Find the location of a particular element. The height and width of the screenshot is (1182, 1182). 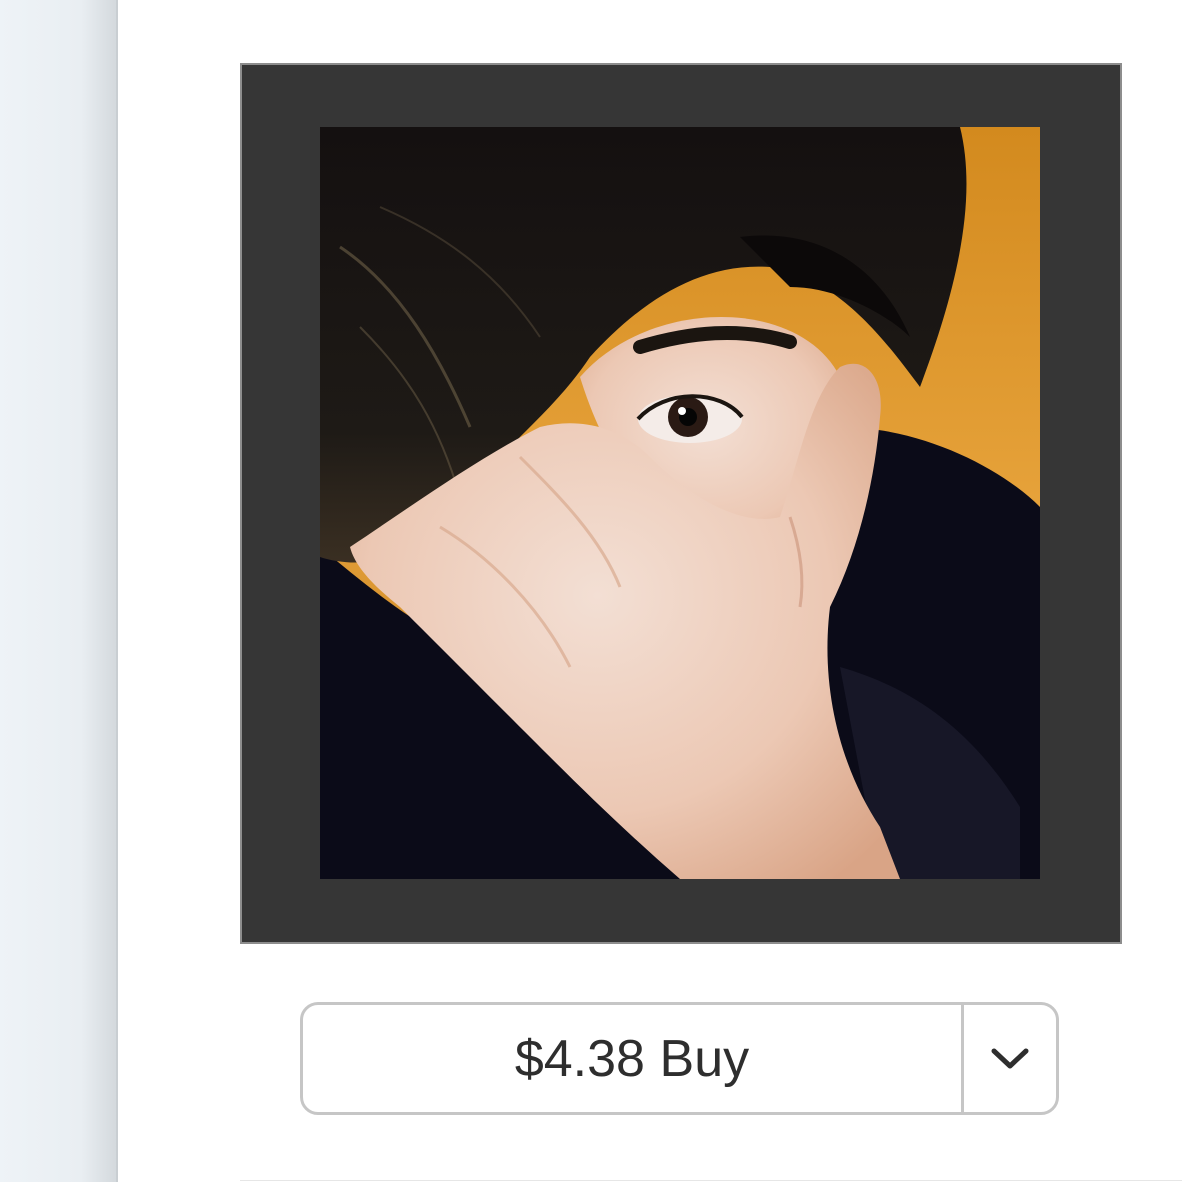

price-label: $4.38 is located at coordinates (579, 1058).